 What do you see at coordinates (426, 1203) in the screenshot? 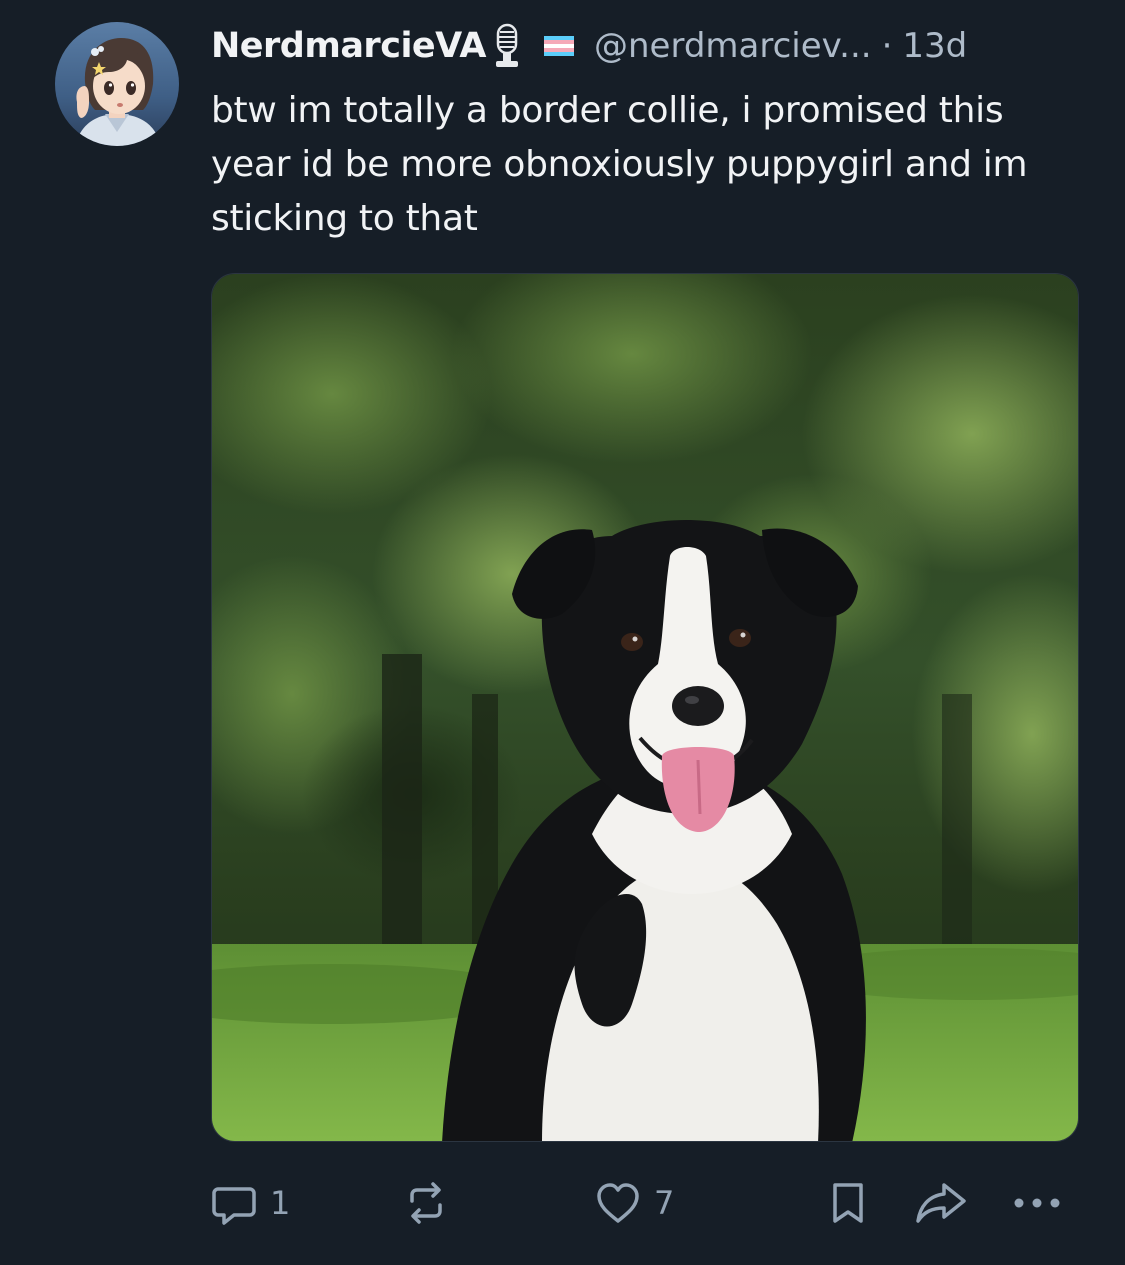
I see `repost-icon` at bounding box center [426, 1203].